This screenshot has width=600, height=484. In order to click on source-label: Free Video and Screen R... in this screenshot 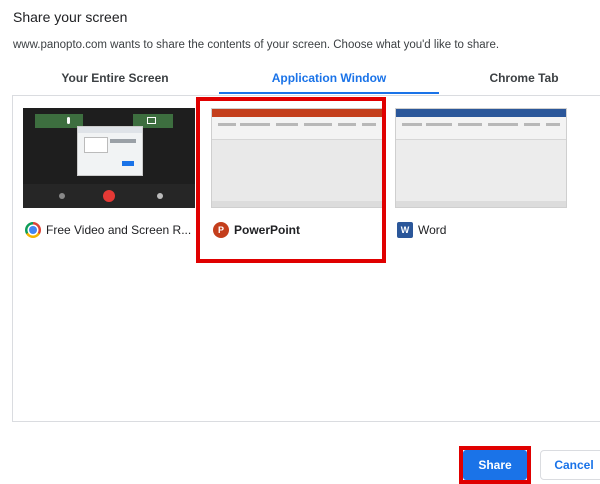, I will do `click(119, 230)`.